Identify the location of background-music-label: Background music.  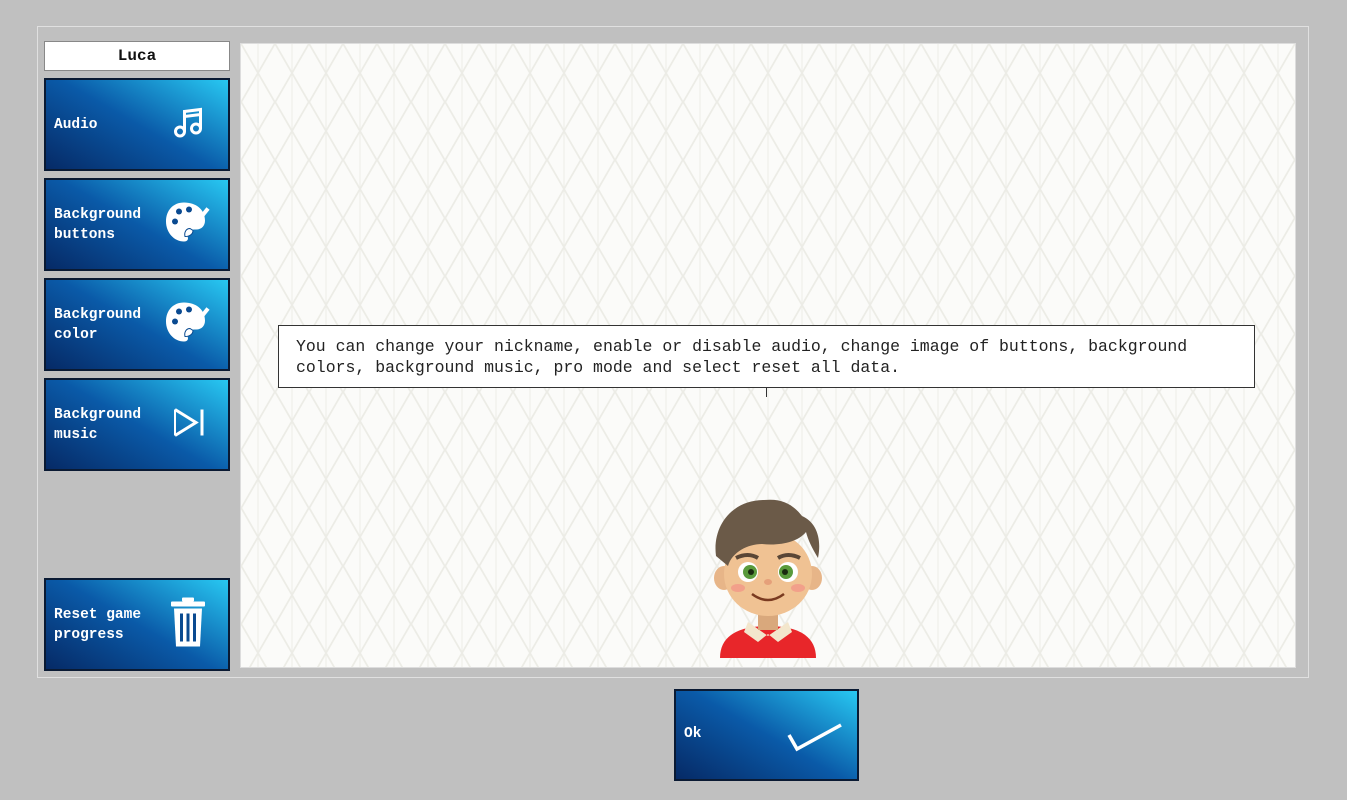
(98, 424).